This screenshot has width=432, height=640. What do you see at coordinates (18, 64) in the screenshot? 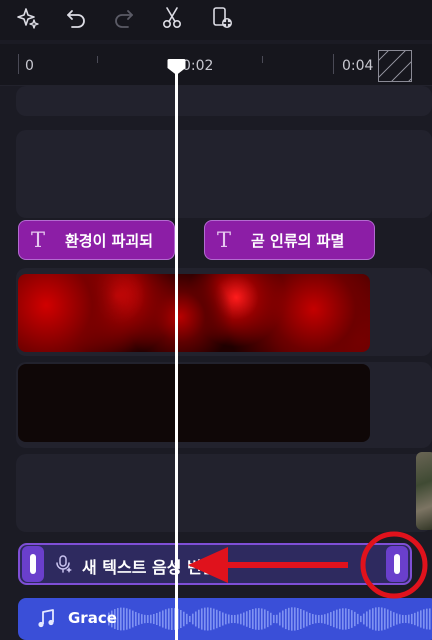
I see `ruler-start-tick` at bounding box center [18, 64].